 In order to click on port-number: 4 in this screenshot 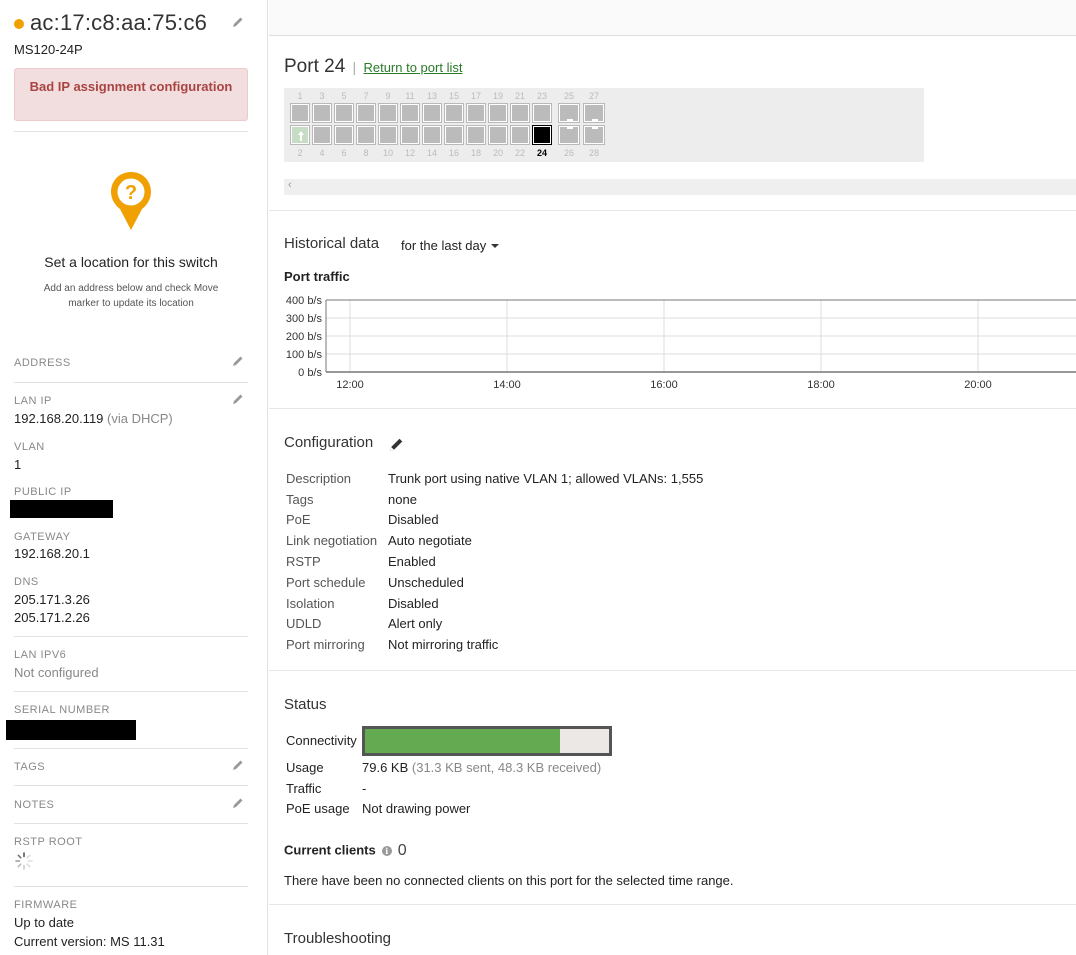, I will do `click(322, 153)`.